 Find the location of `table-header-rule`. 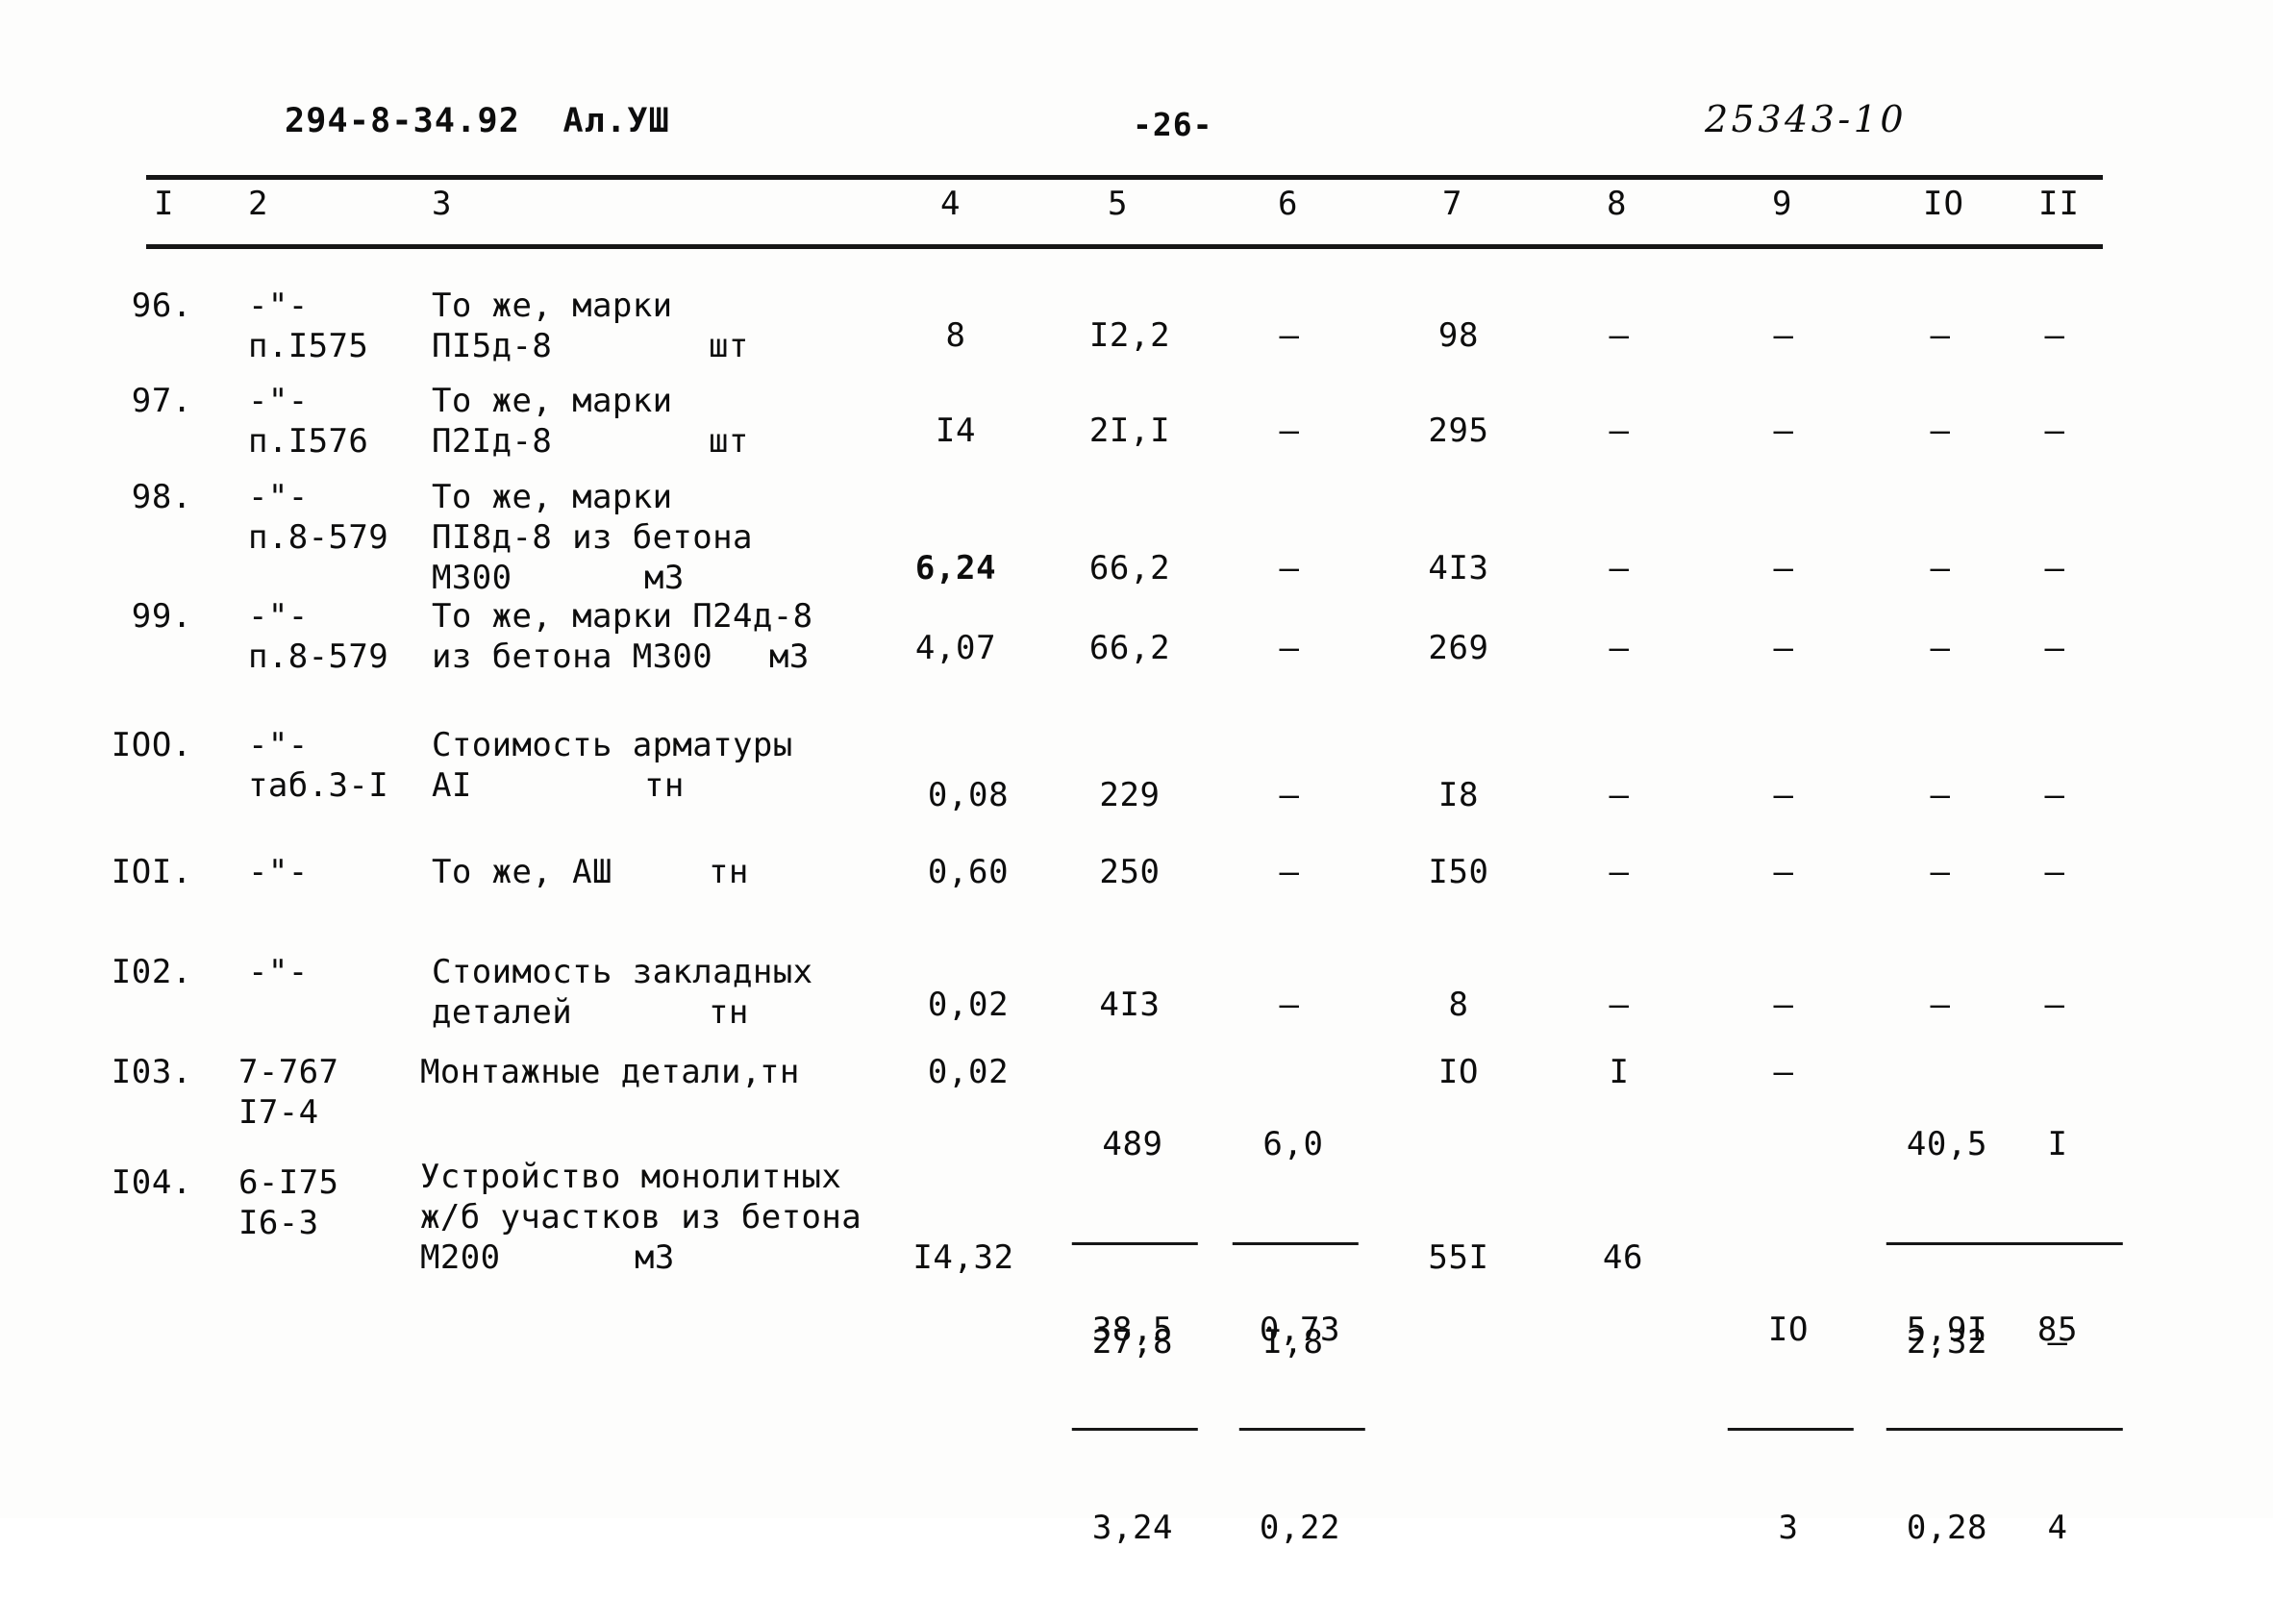

table-header-rule is located at coordinates (1124, 246).